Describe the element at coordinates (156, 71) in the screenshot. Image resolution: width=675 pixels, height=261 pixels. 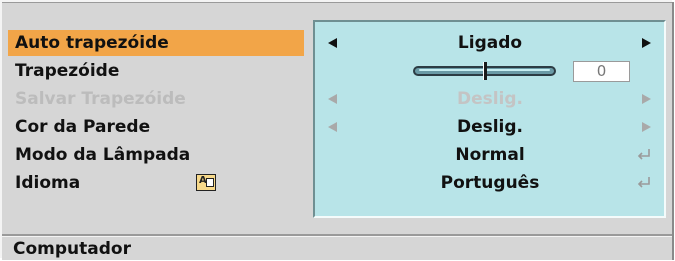
I see `menu-item-keystone: Trapezóide` at that location.